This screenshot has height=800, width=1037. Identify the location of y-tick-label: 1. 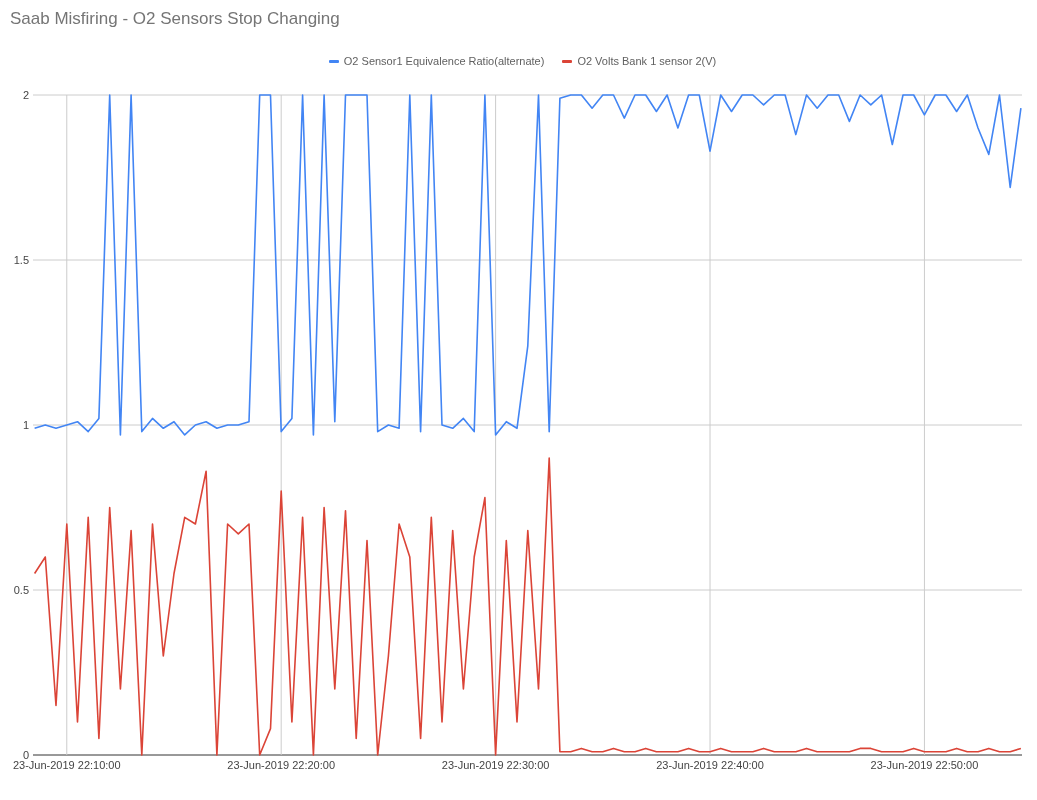
(25, 425).